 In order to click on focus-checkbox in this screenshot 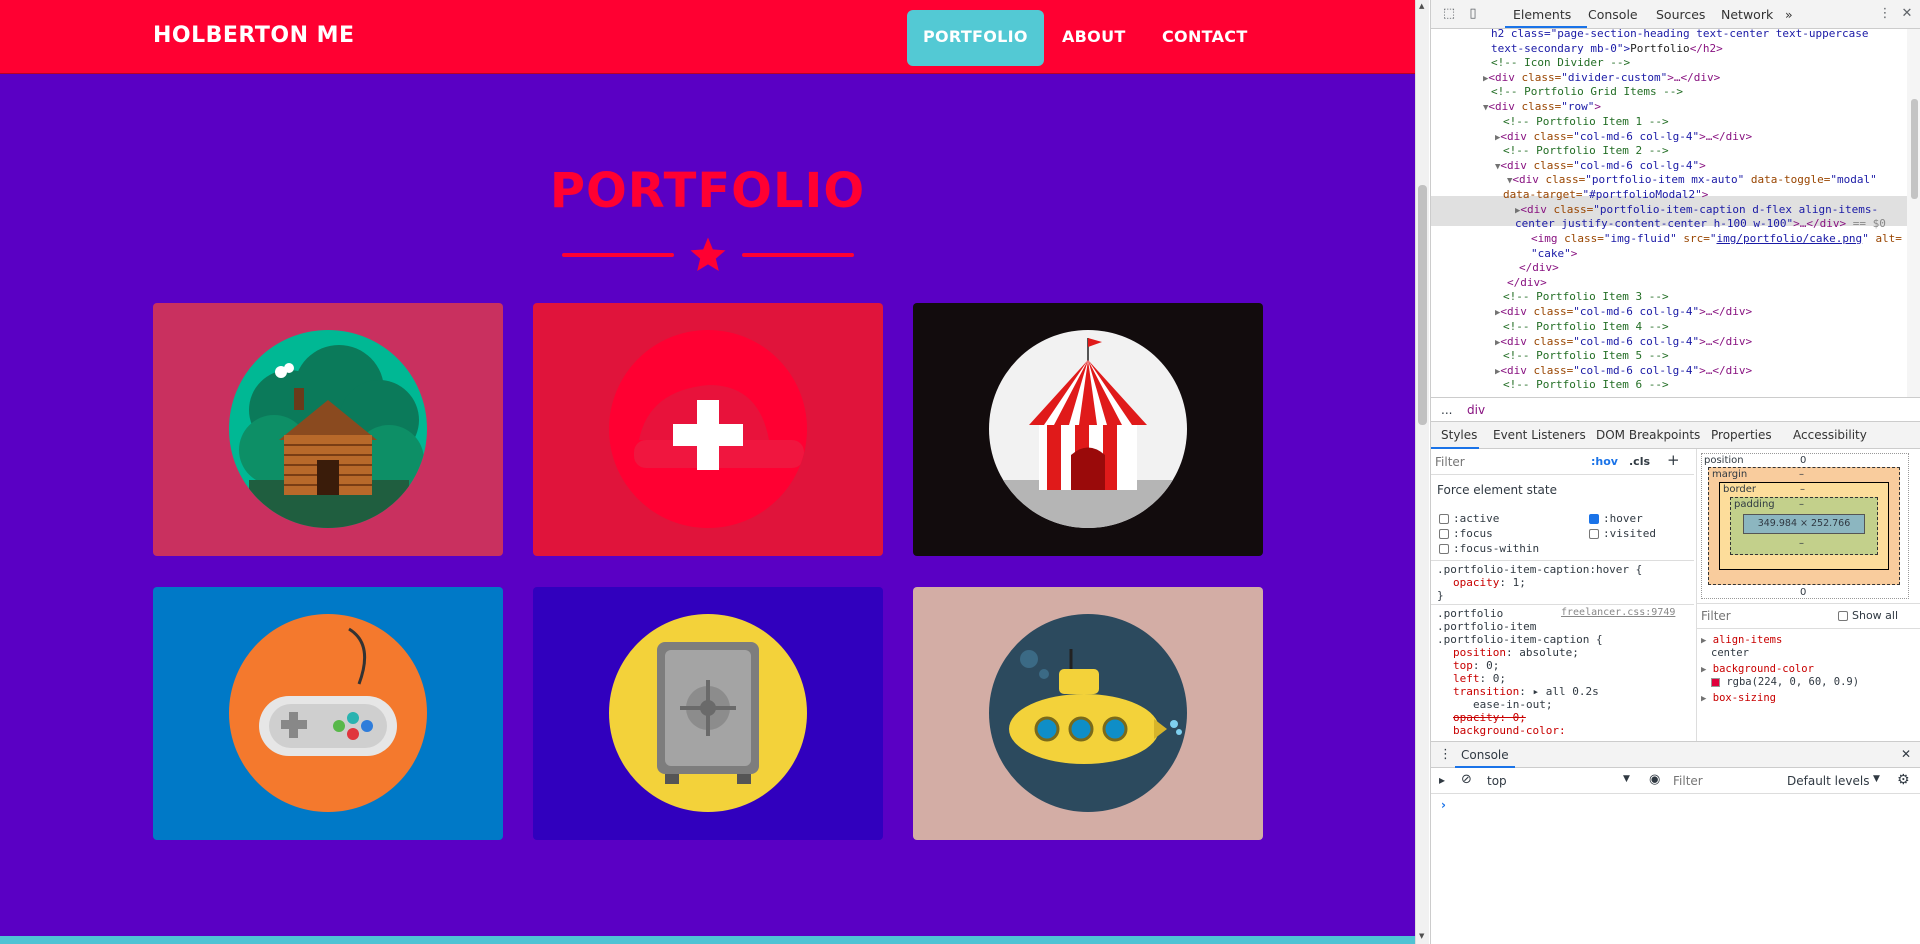, I will do `click(1444, 534)`.